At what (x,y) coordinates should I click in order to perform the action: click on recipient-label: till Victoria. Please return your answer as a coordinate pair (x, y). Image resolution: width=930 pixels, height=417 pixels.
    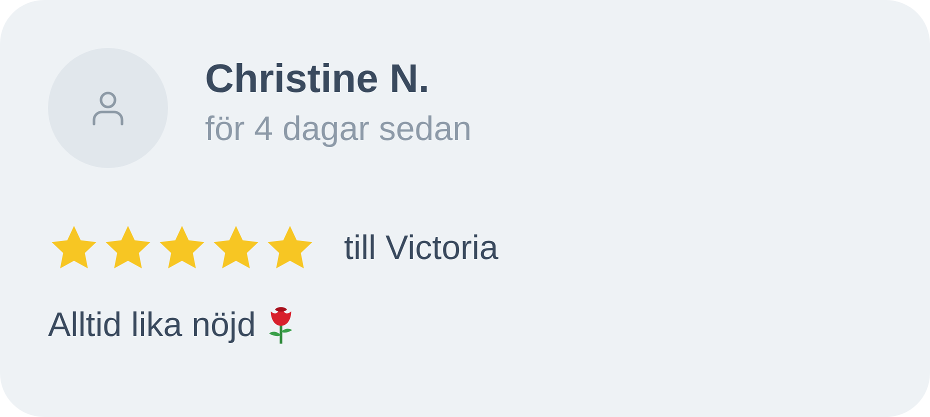
    Looking at the image, I should click on (421, 248).